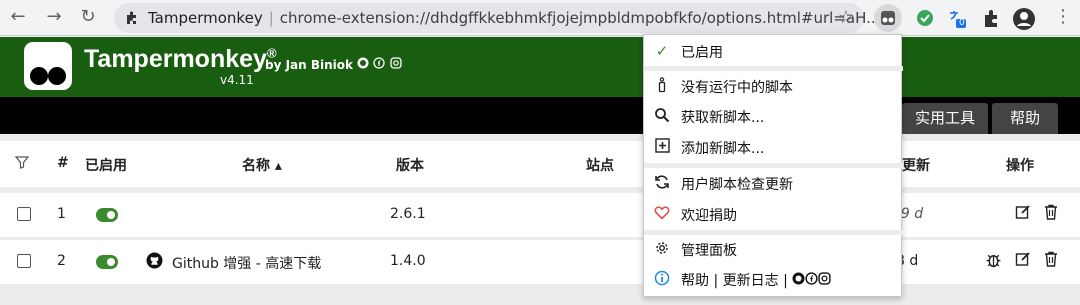 The height and width of the screenshot is (305, 1080). What do you see at coordinates (61, 261) in the screenshot?
I see `row-number: 2` at bounding box center [61, 261].